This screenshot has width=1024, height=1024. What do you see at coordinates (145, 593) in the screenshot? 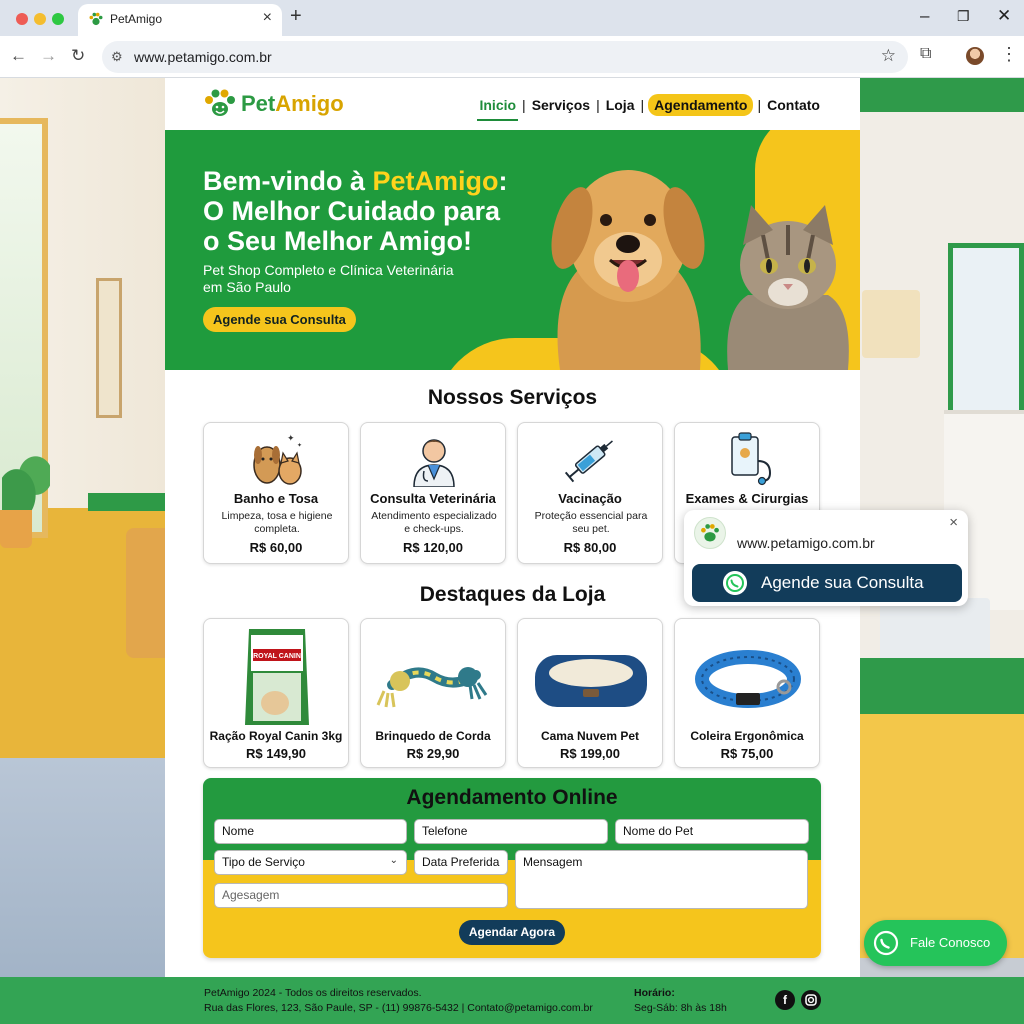
I see `chair-image` at bounding box center [145, 593].